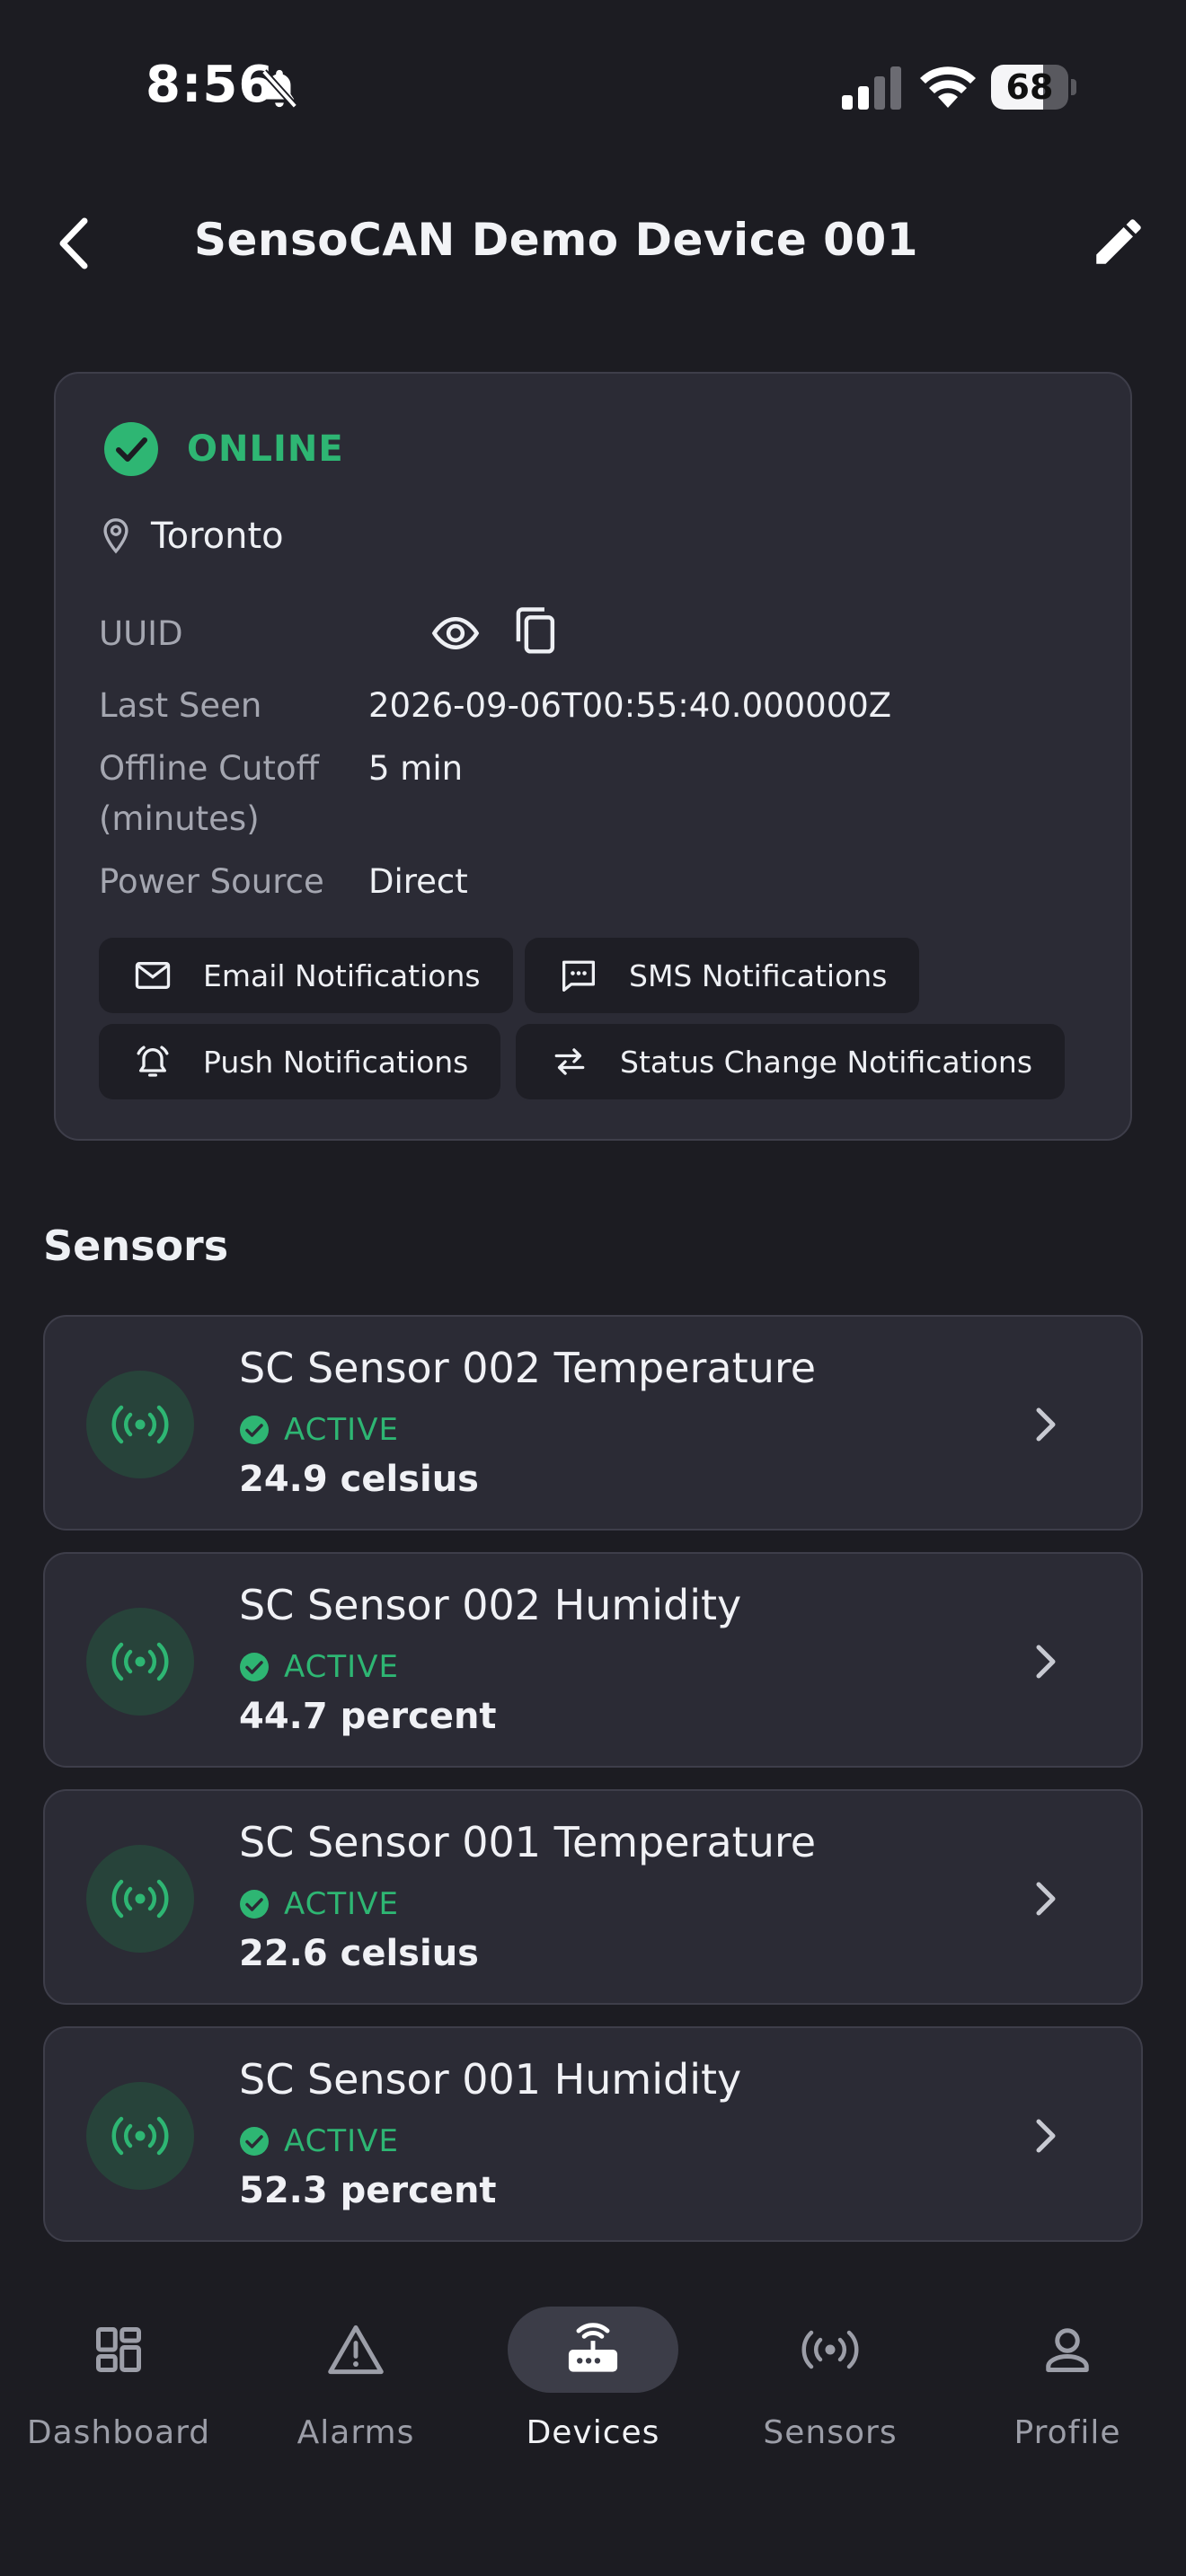  What do you see at coordinates (359, 1479) in the screenshot?
I see `sensor-reading: 24.9 celsius` at bounding box center [359, 1479].